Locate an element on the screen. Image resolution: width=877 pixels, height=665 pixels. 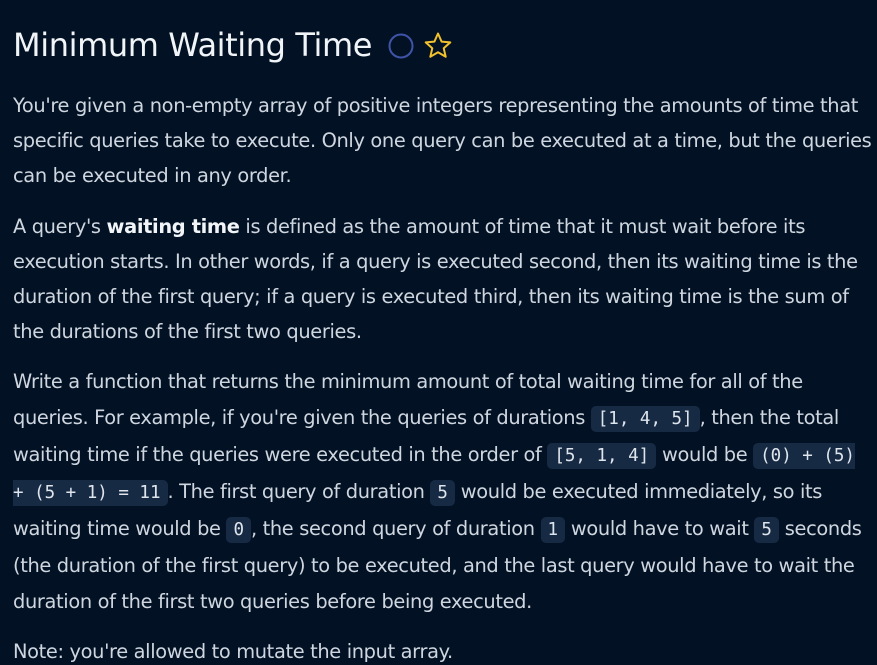
inline-code: 1 is located at coordinates (553, 530).